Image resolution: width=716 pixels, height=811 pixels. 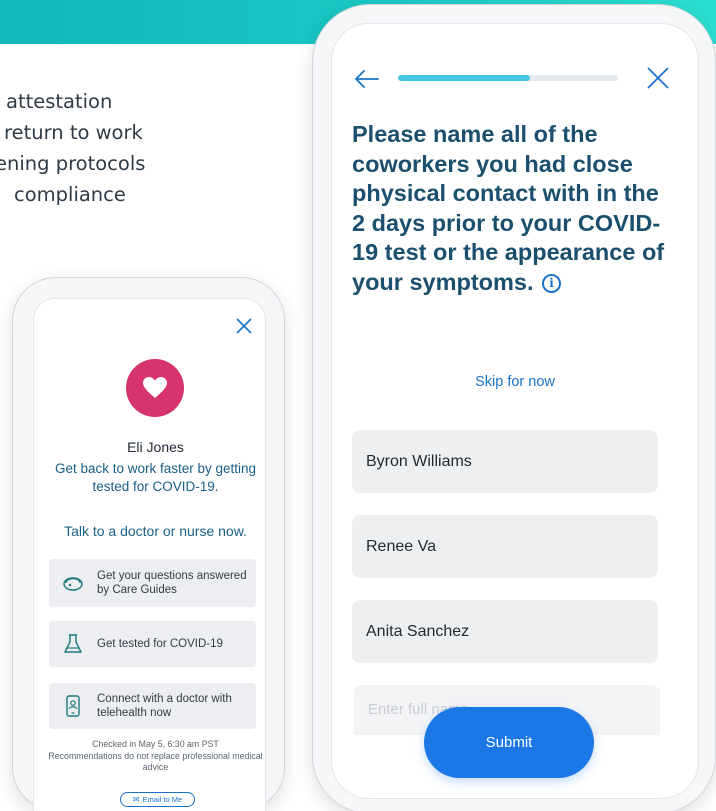 What do you see at coordinates (59, 101) in the screenshot?
I see `feature-line: attestation` at bounding box center [59, 101].